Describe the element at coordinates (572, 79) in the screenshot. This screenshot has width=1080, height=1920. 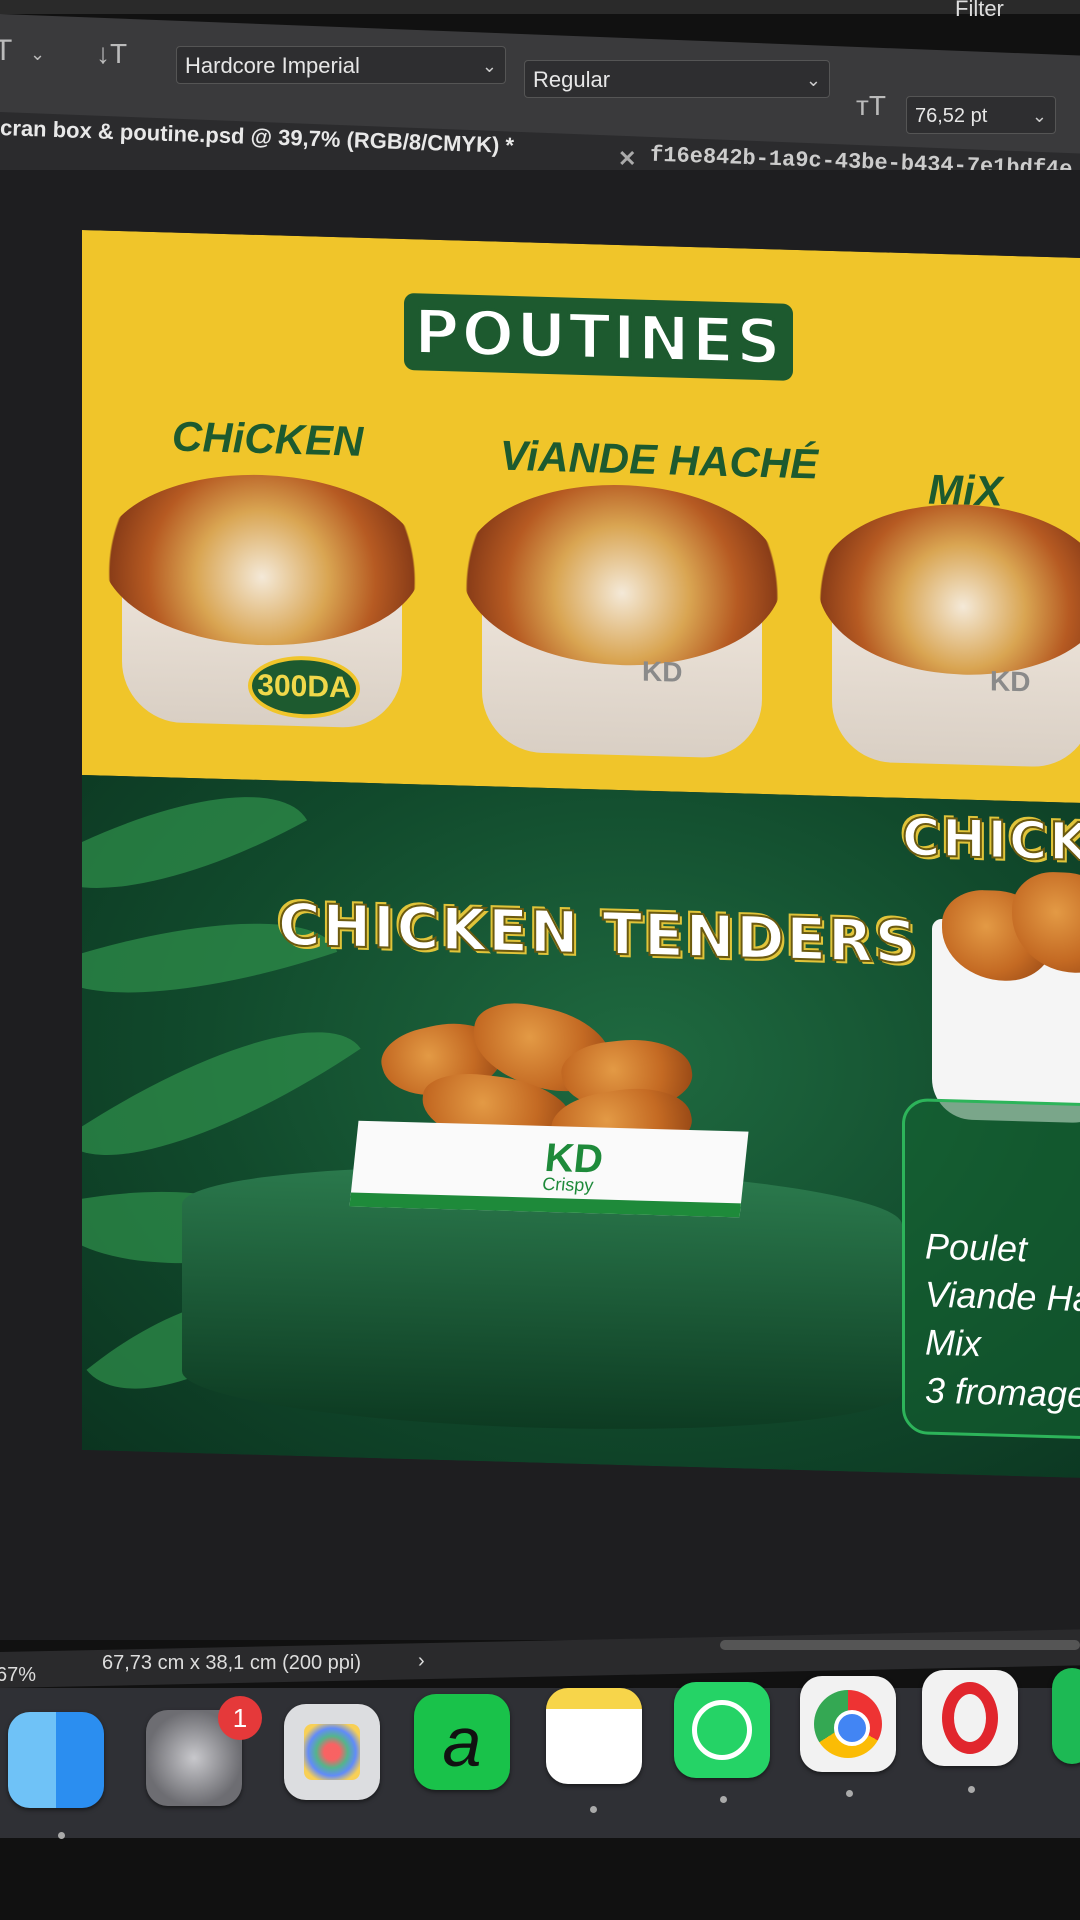
I see `font-style-value: Regular` at that location.